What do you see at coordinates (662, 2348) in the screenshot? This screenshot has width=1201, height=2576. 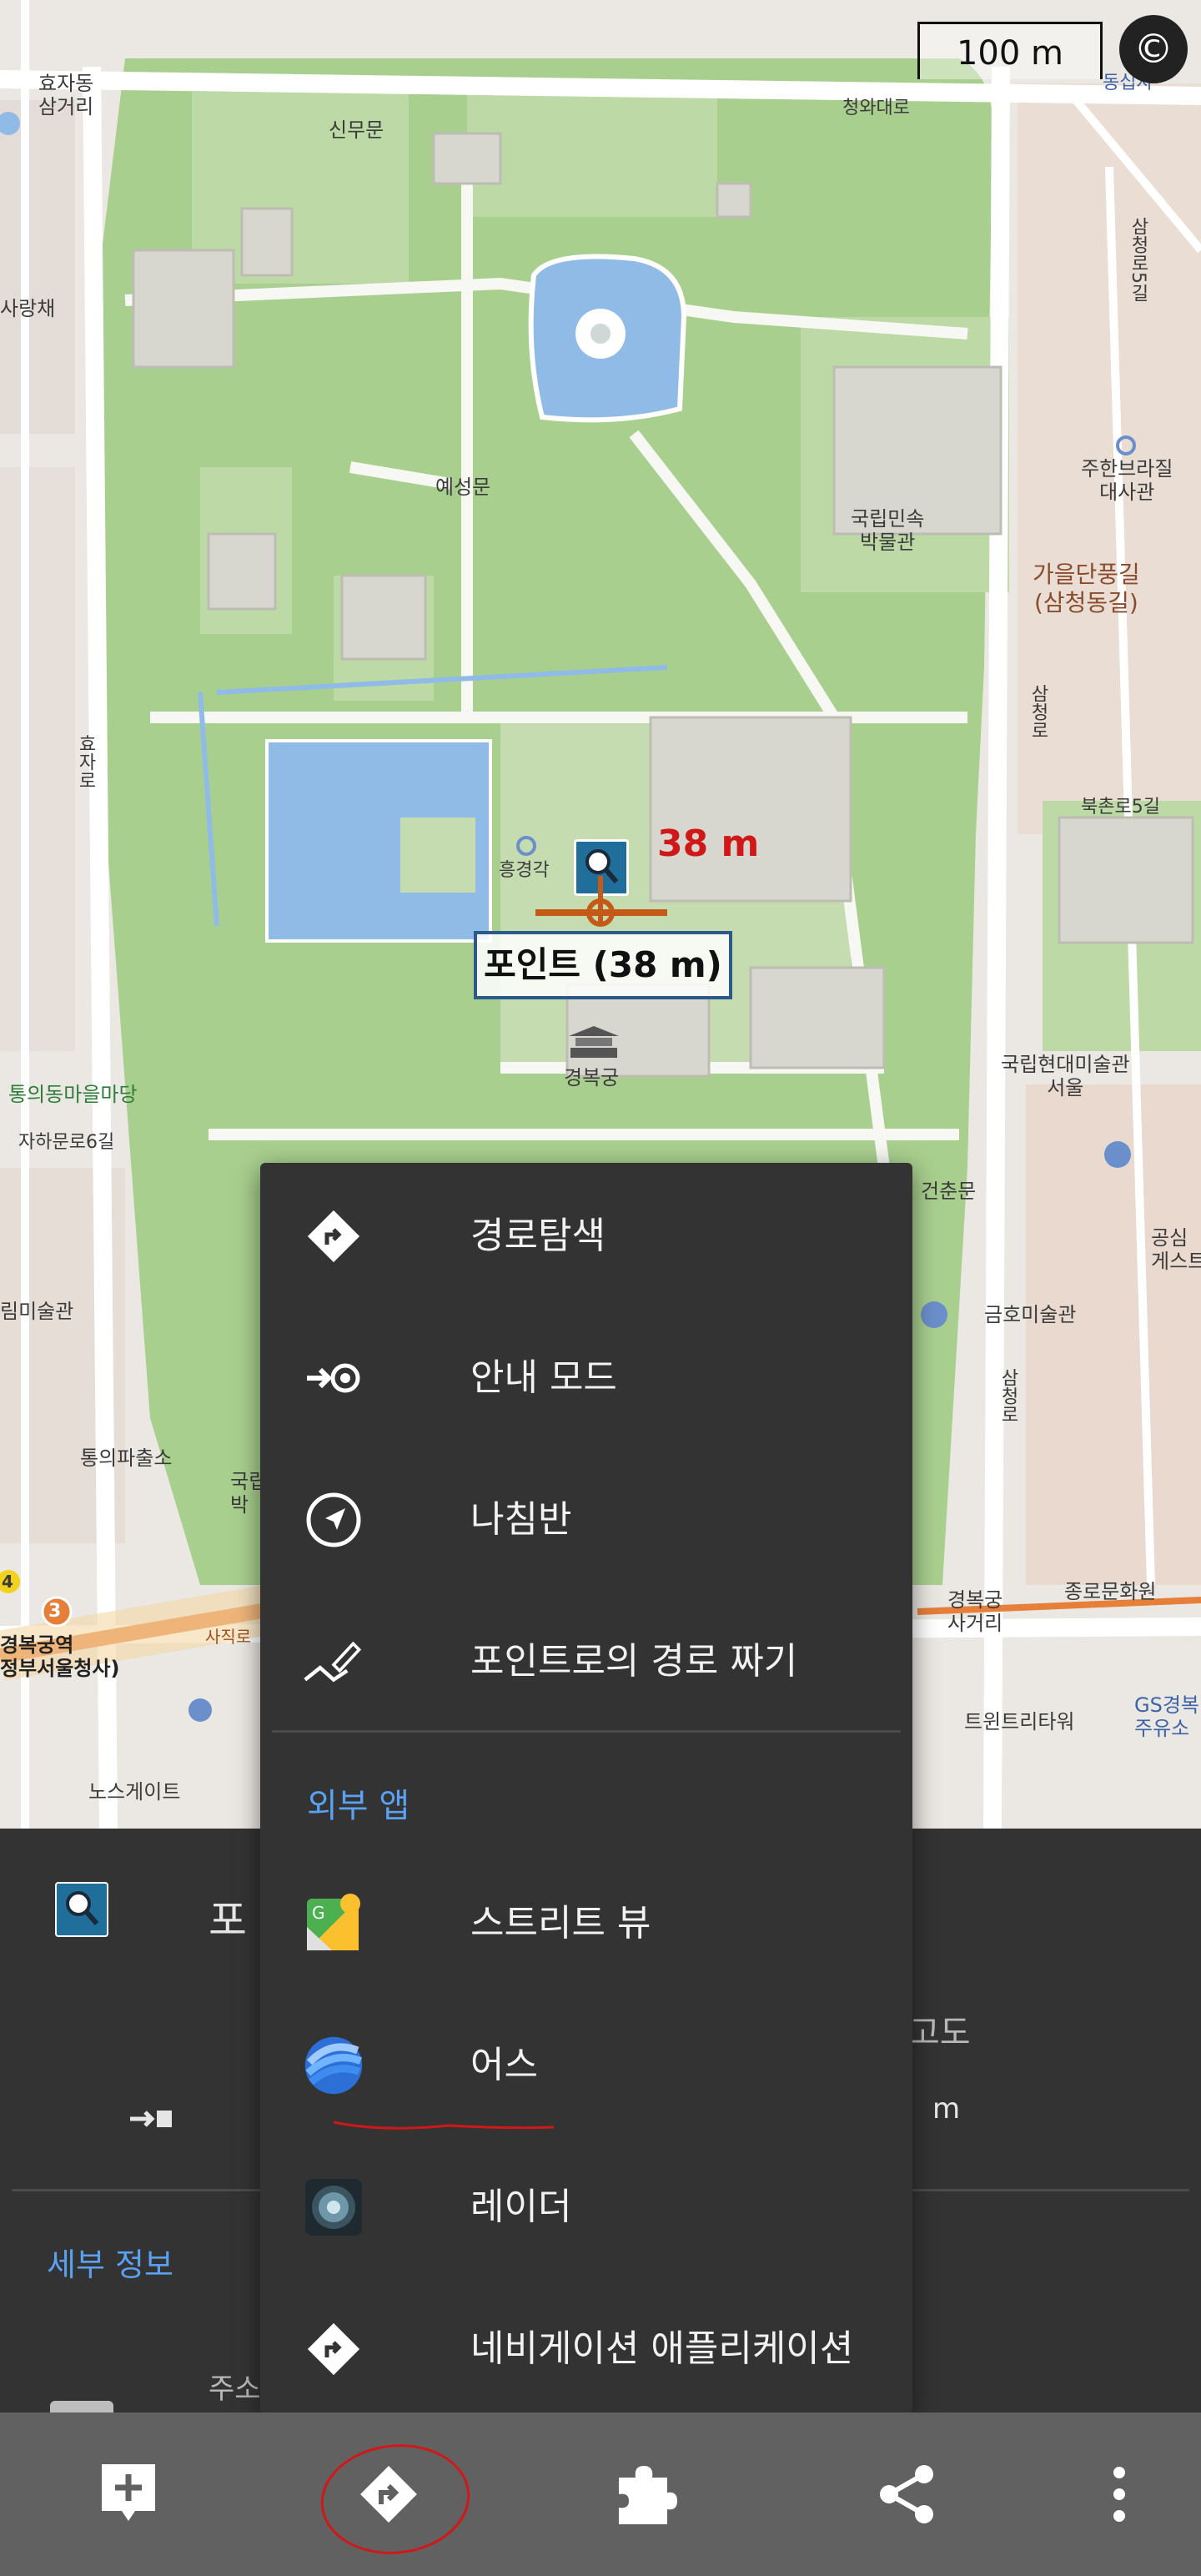 I see `menu-item-label: 네비게이션 애플리케이션` at bounding box center [662, 2348].